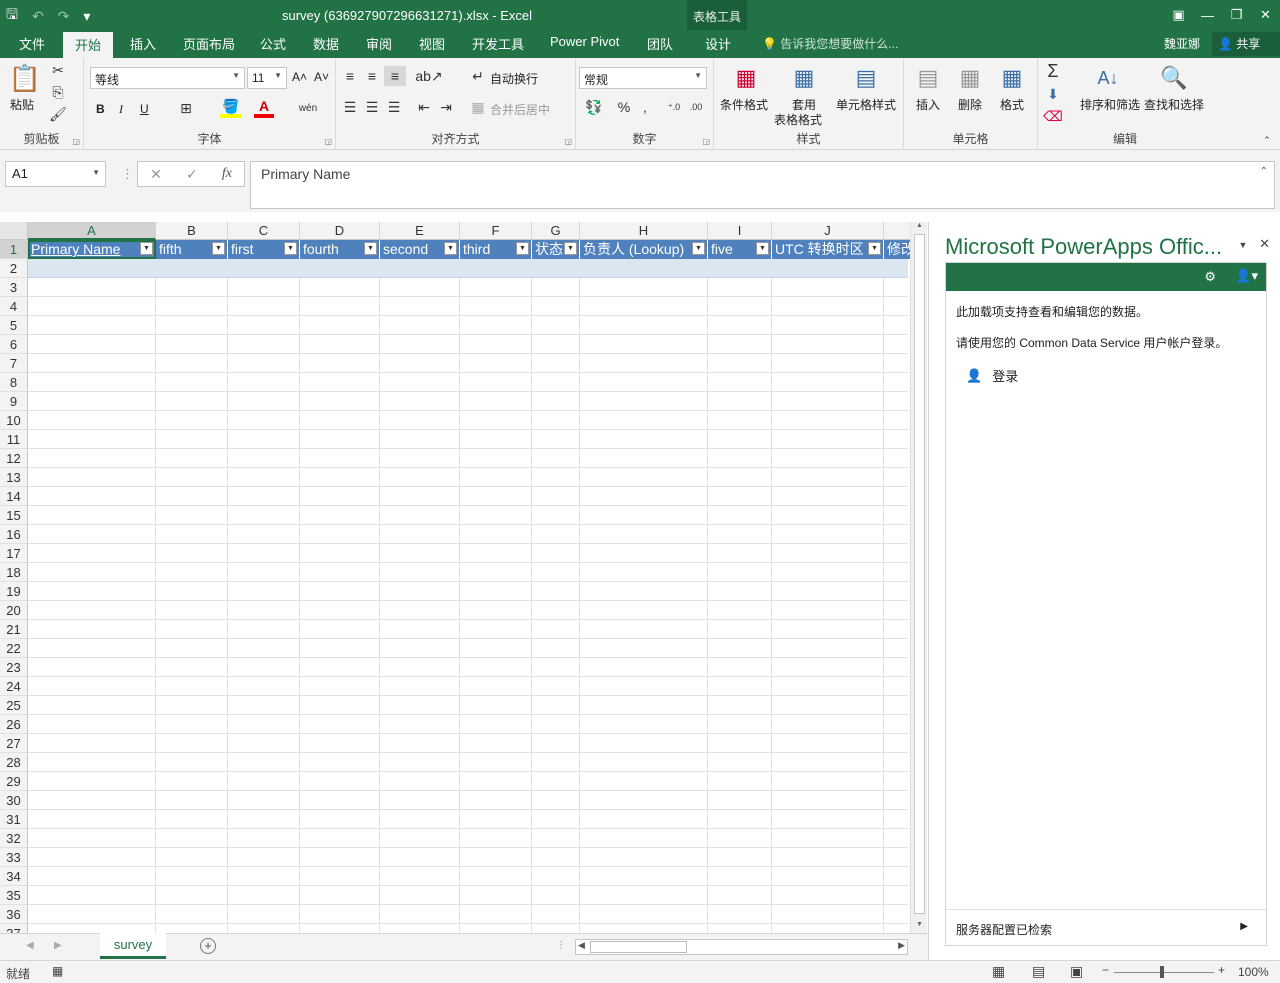 This screenshot has height=983, width=1280. What do you see at coordinates (14, 325) in the screenshot?
I see `row-header: 5` at bounding box center [14, 325].